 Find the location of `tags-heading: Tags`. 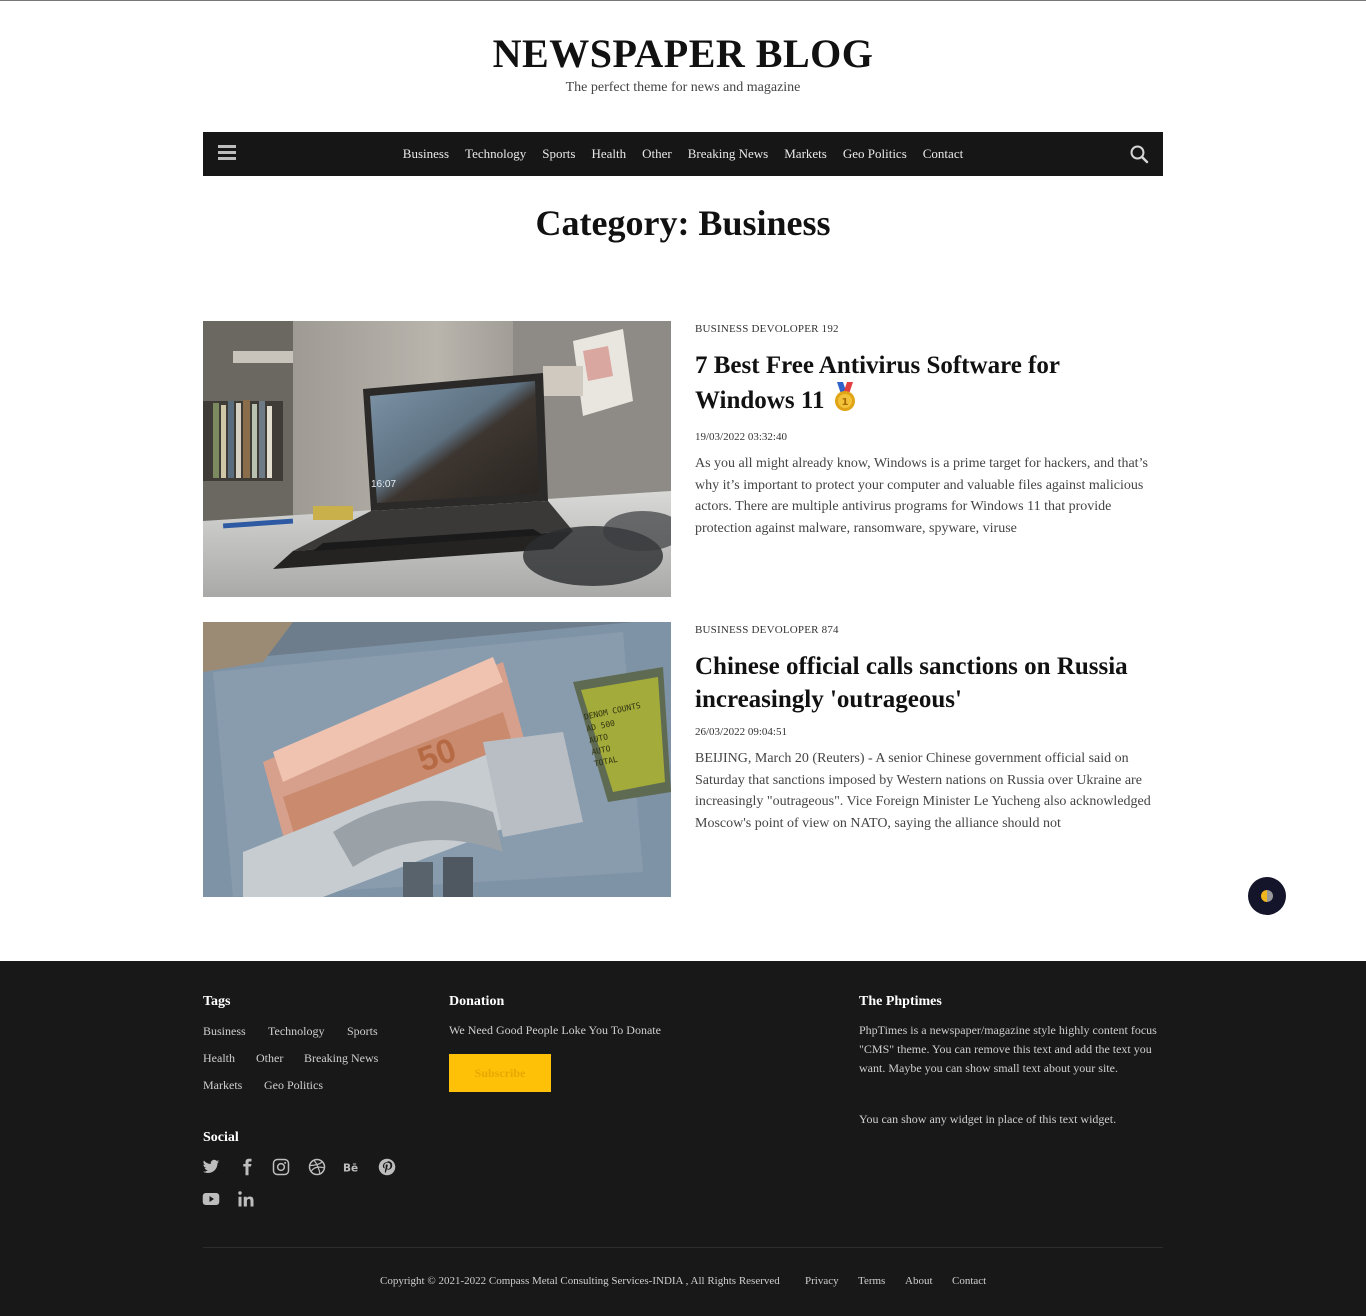

tags-heading: Tags is located at coordinates (217, 1001).